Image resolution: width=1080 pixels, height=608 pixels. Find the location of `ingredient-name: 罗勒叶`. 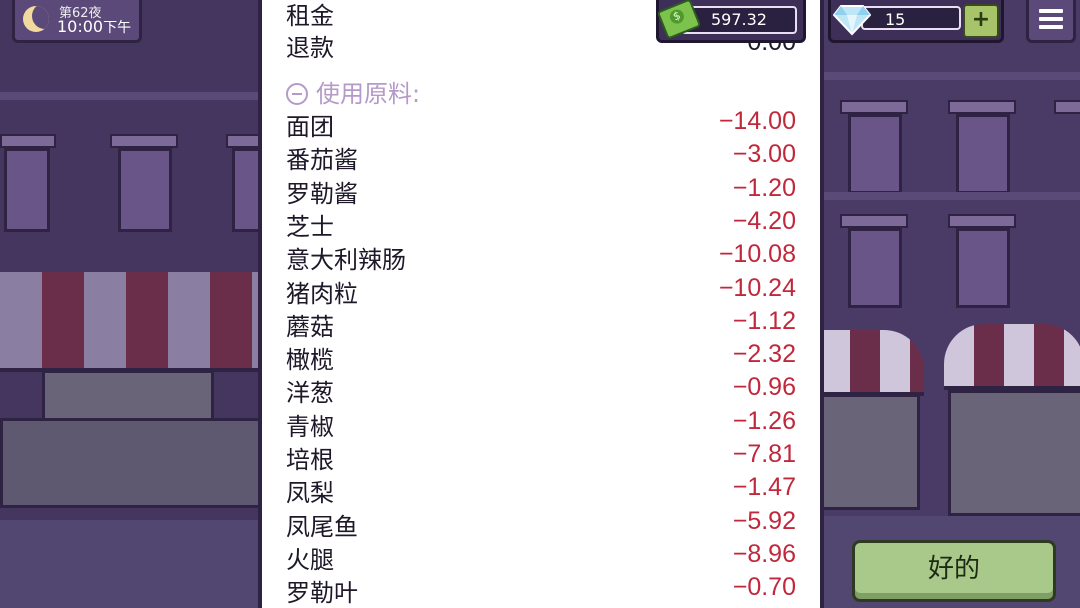

ingredient-name: 罗勒叶 is located at coordinates (322, 593).